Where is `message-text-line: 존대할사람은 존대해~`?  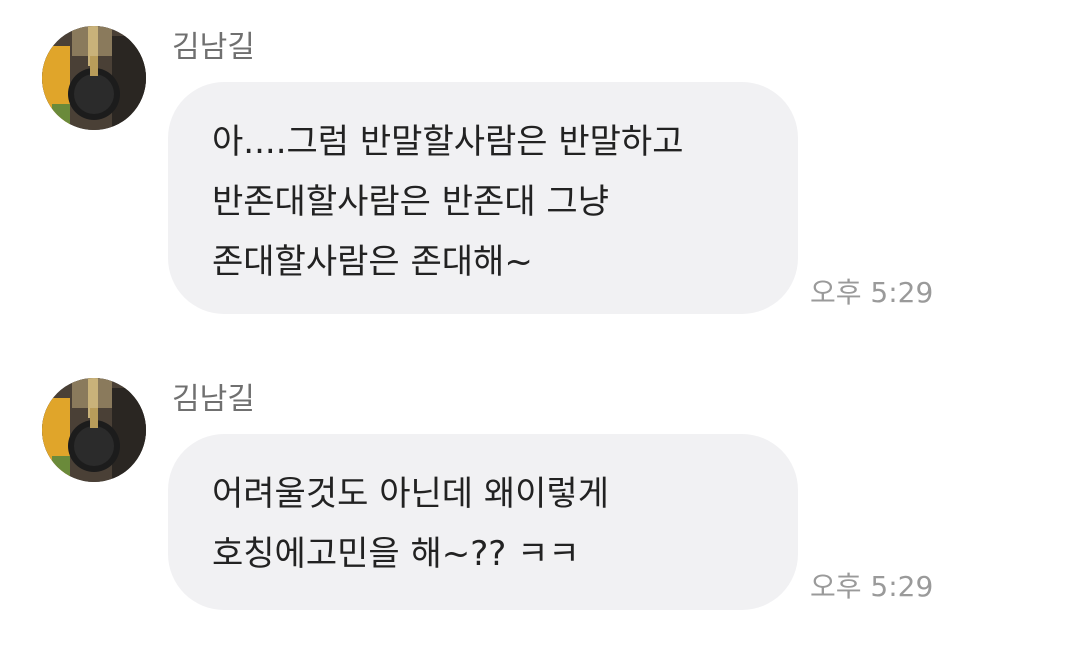
message-text-line: 존대할사람은 존대해~ is located at coordinates (372, 262).